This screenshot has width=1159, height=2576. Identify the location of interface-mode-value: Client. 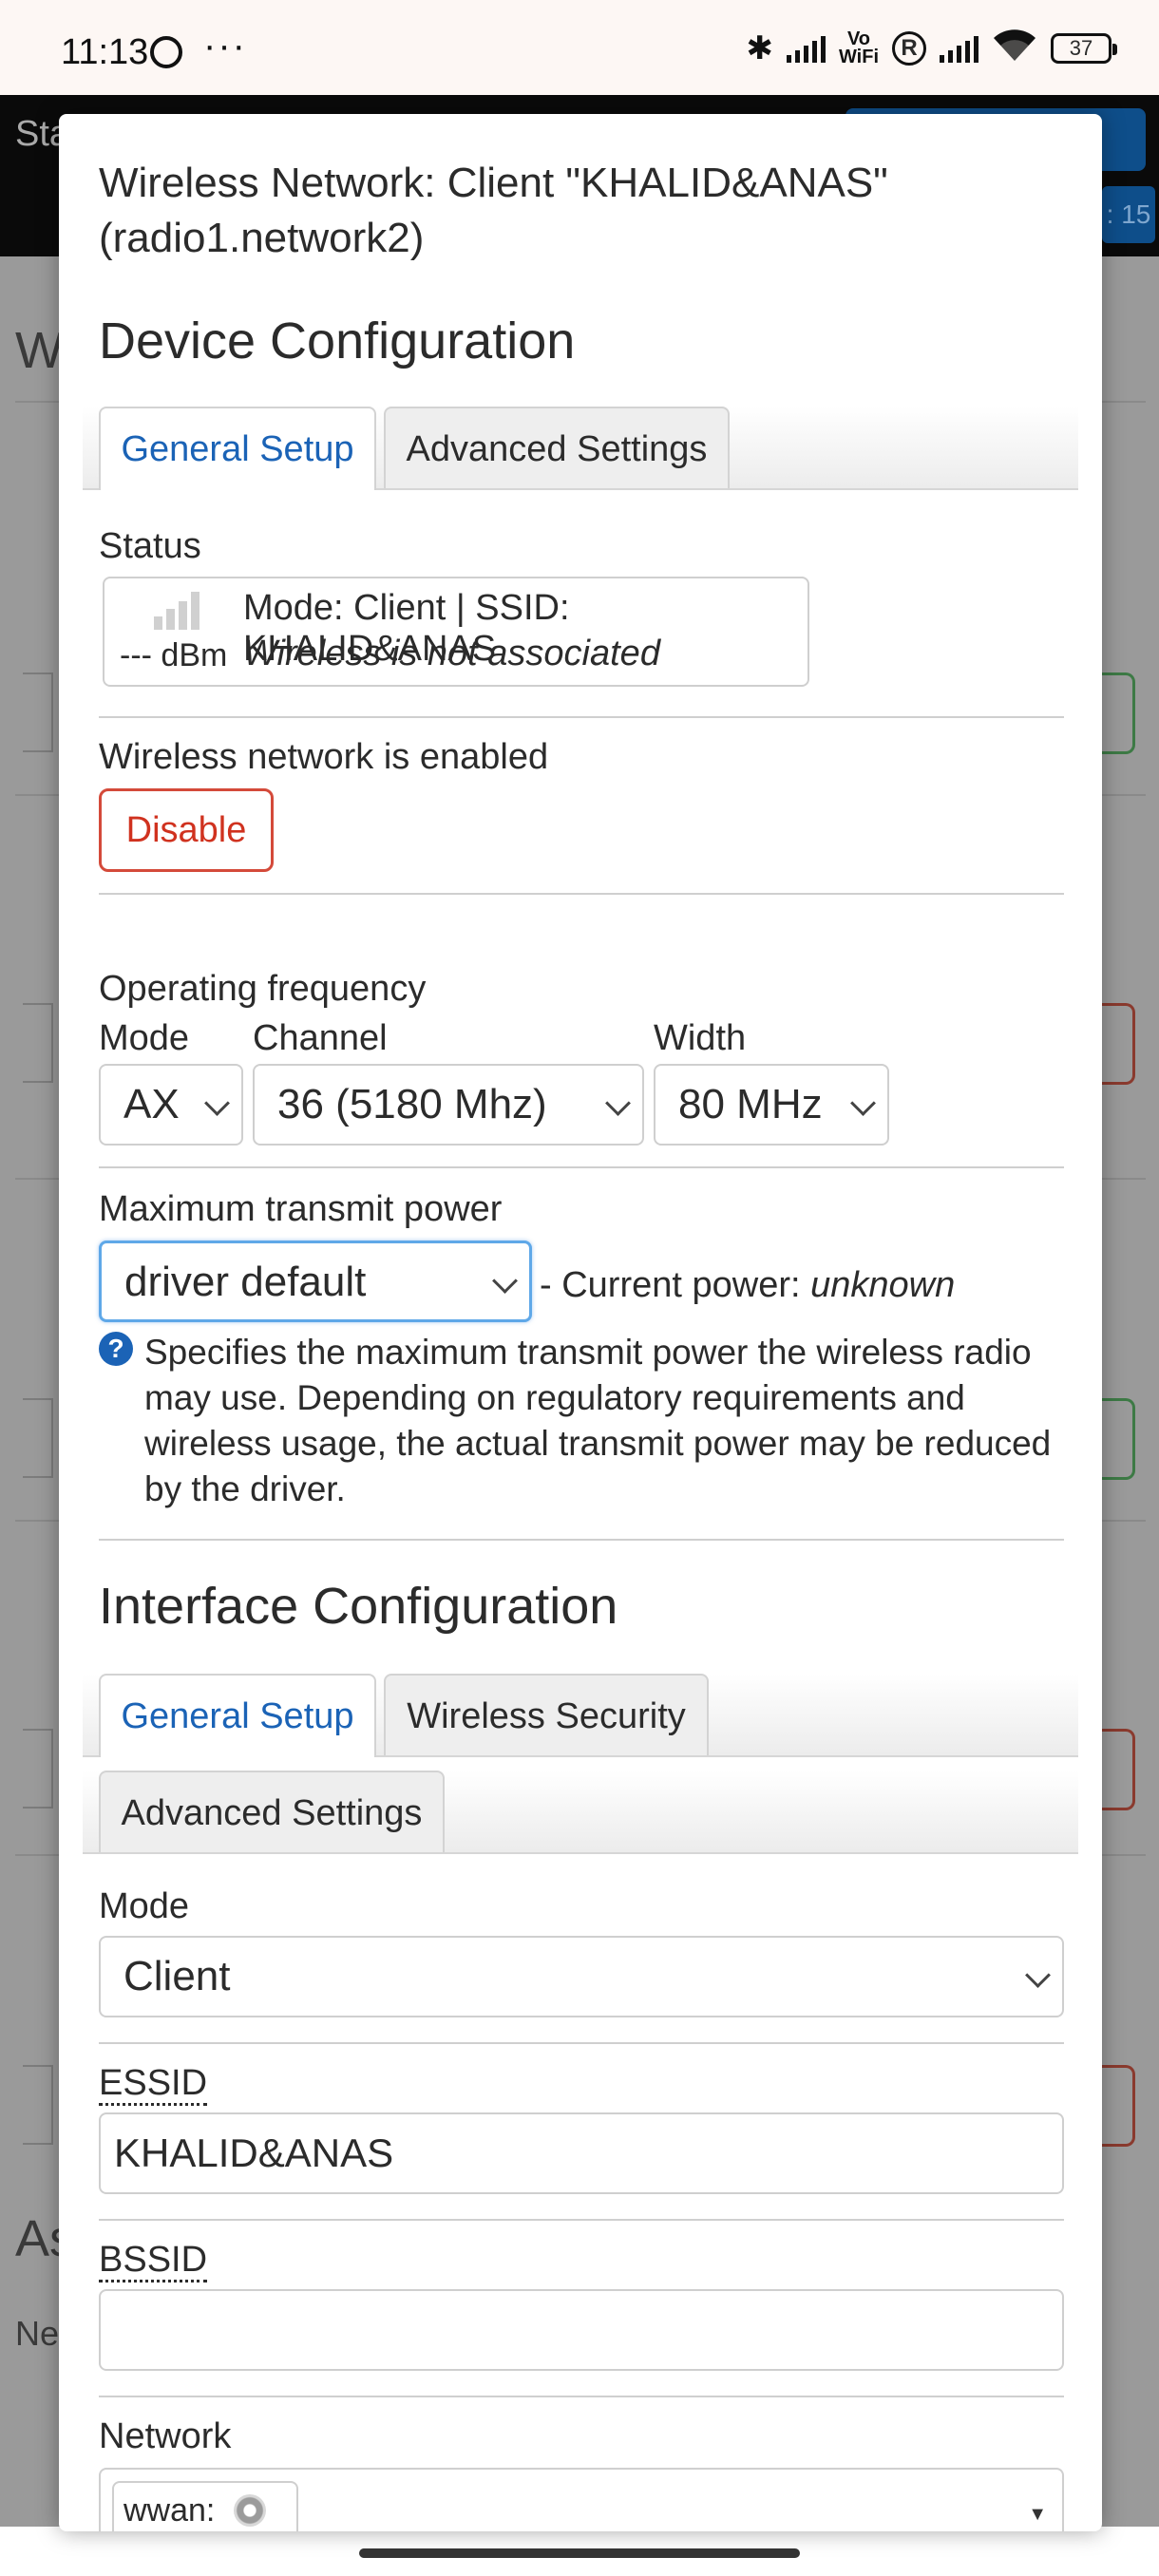
(177, 1976).